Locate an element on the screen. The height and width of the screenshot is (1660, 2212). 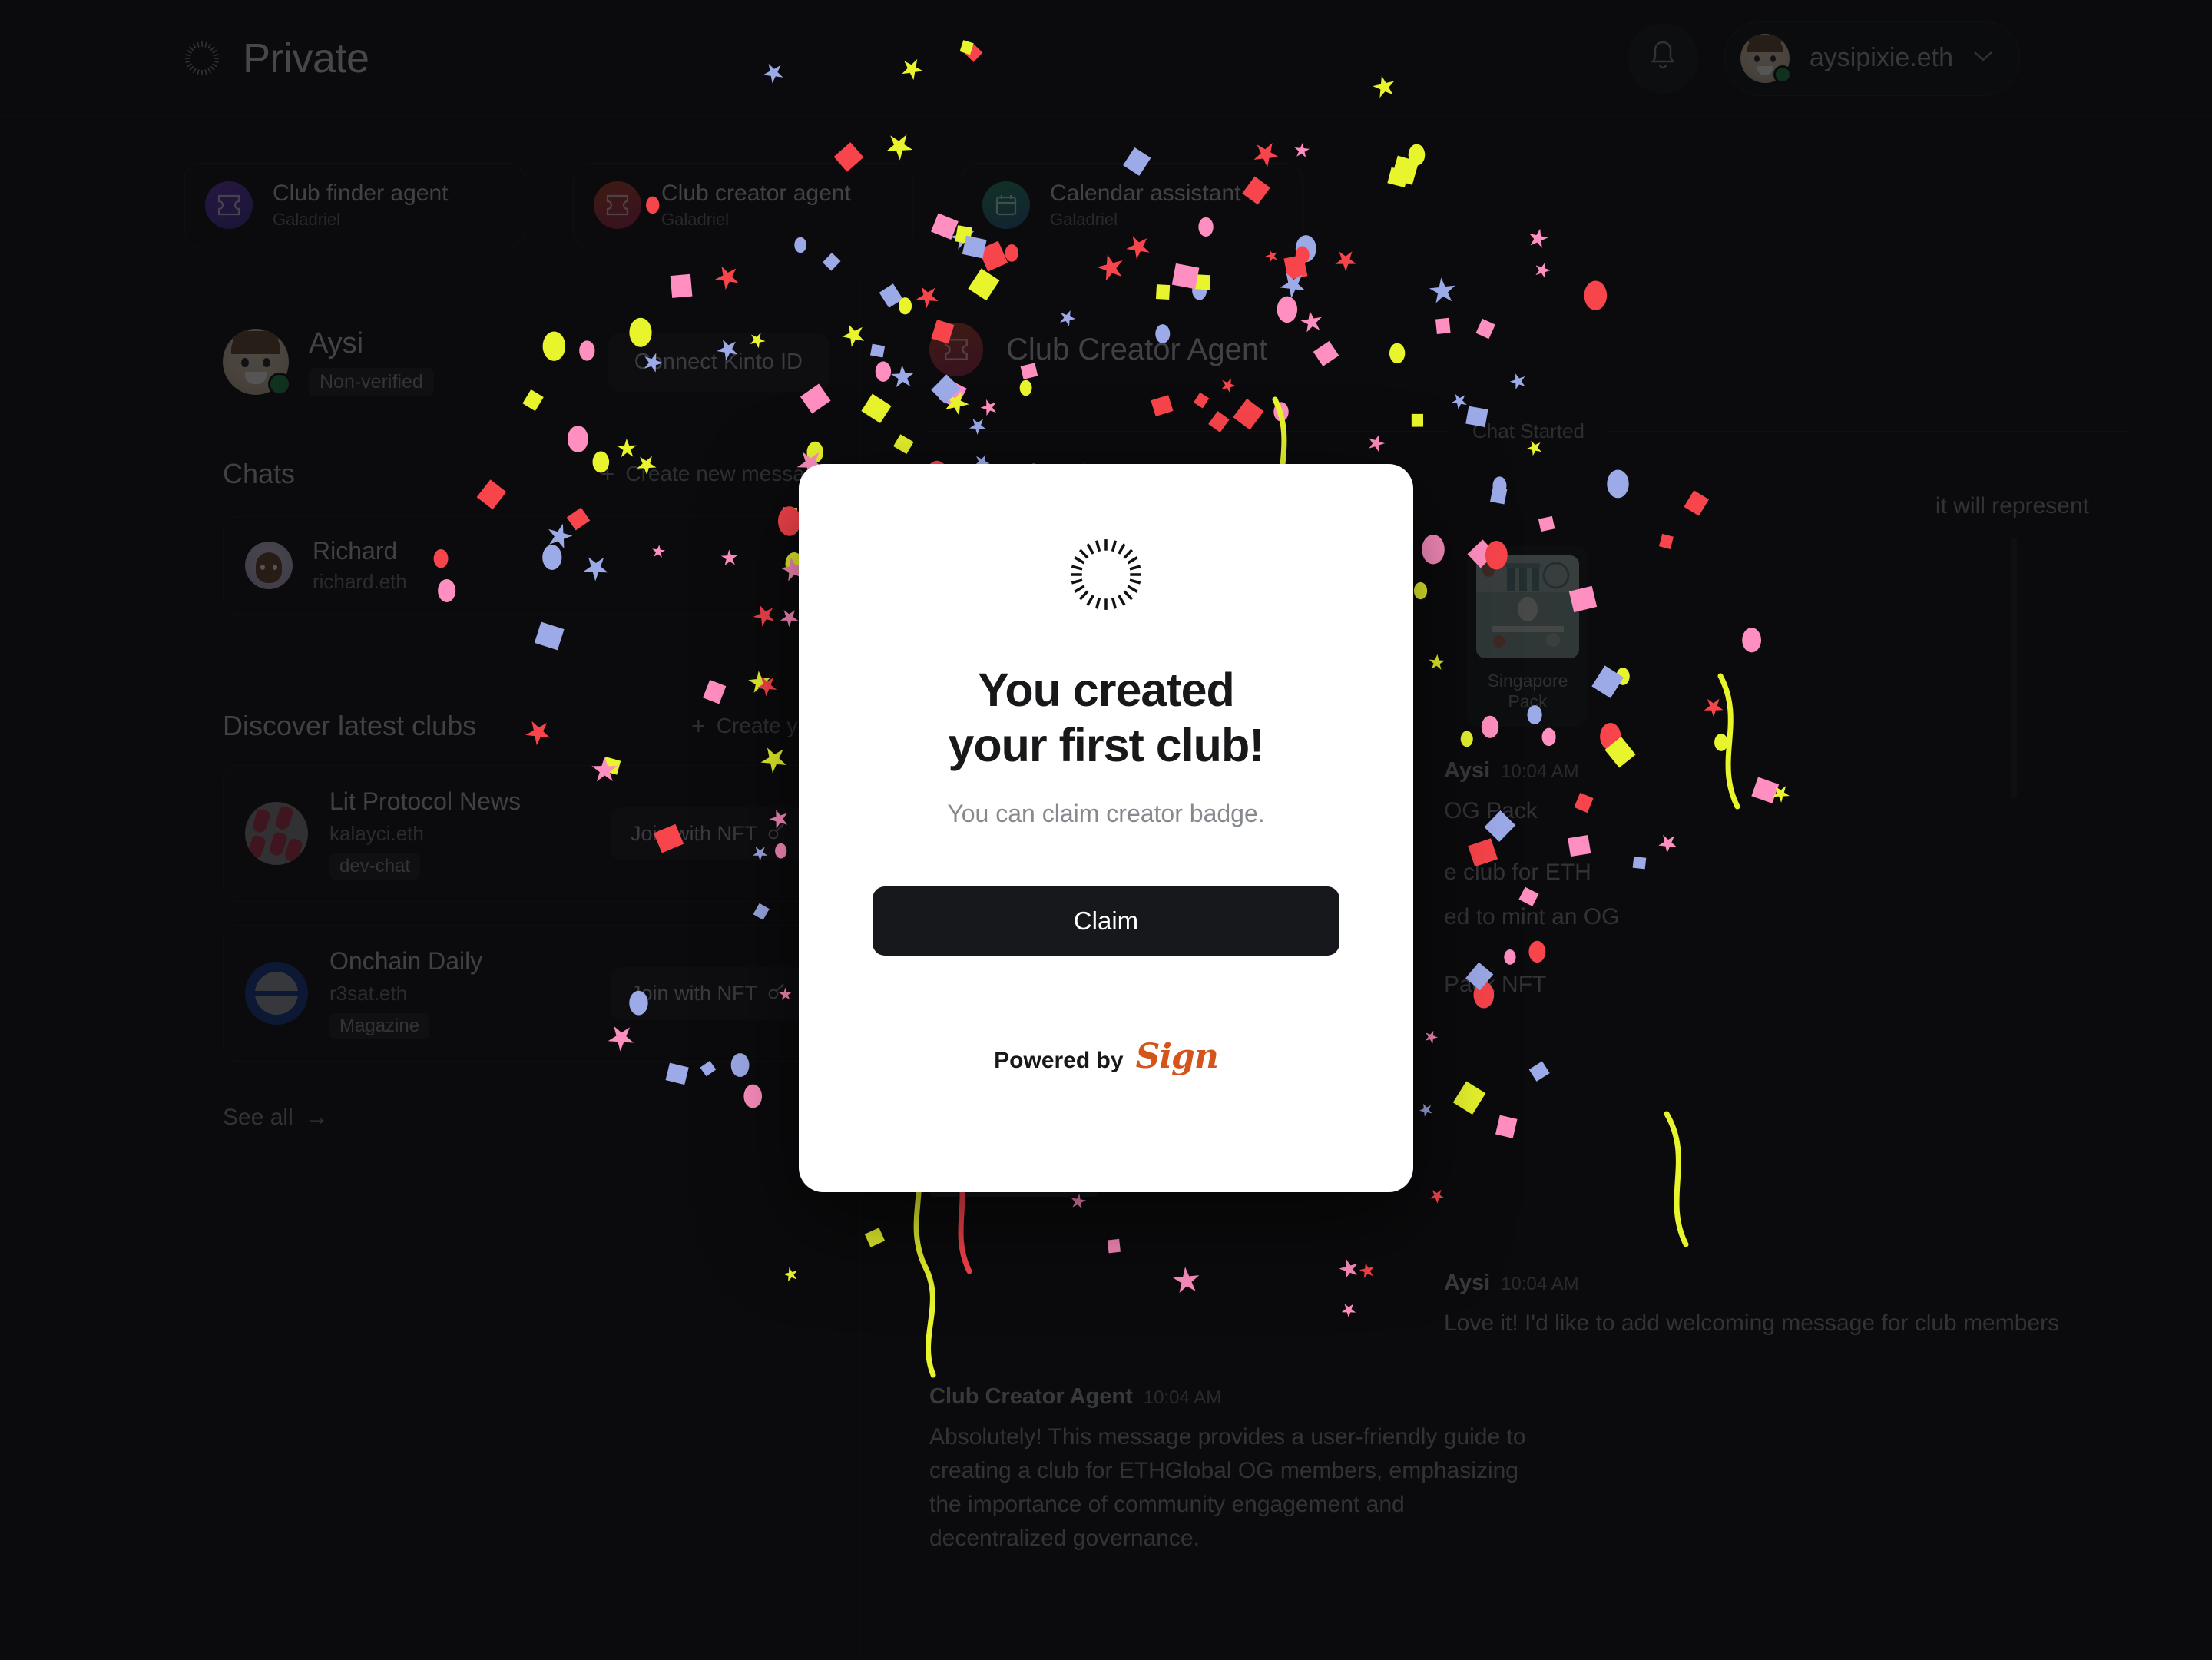
chat-started-divider: Chat Started is located at coordinates (1536, 431).